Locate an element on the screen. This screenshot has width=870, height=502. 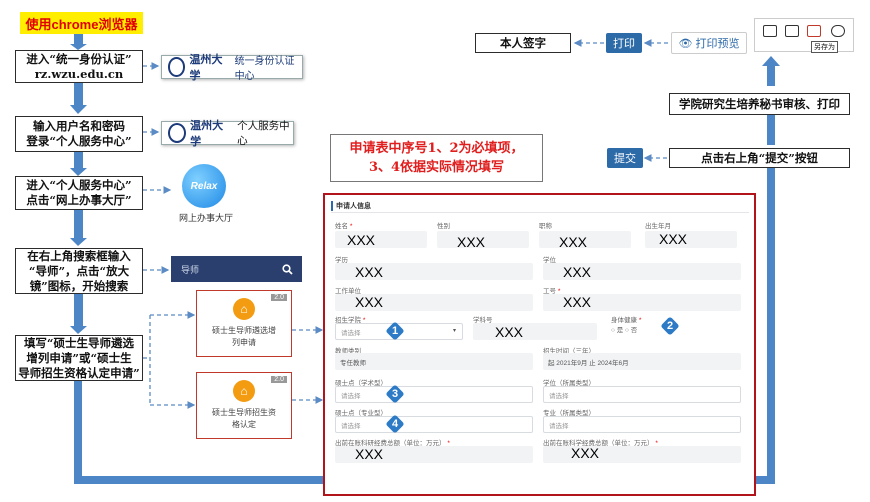
step-text: rz.wzu.edu.cn is located at coordinates (79, 73).